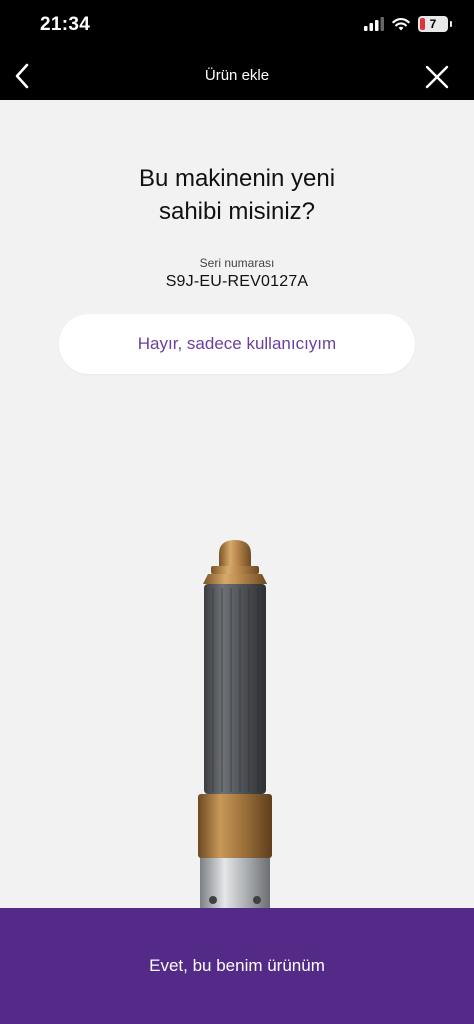 The height and width of the screenshot is (1024, 474). What do you see at coordinates (237, 344) in the screenshot?
I see `not-owner-button: Hayır, sadece kullanıcıyım` at bounding box center [237, 344].